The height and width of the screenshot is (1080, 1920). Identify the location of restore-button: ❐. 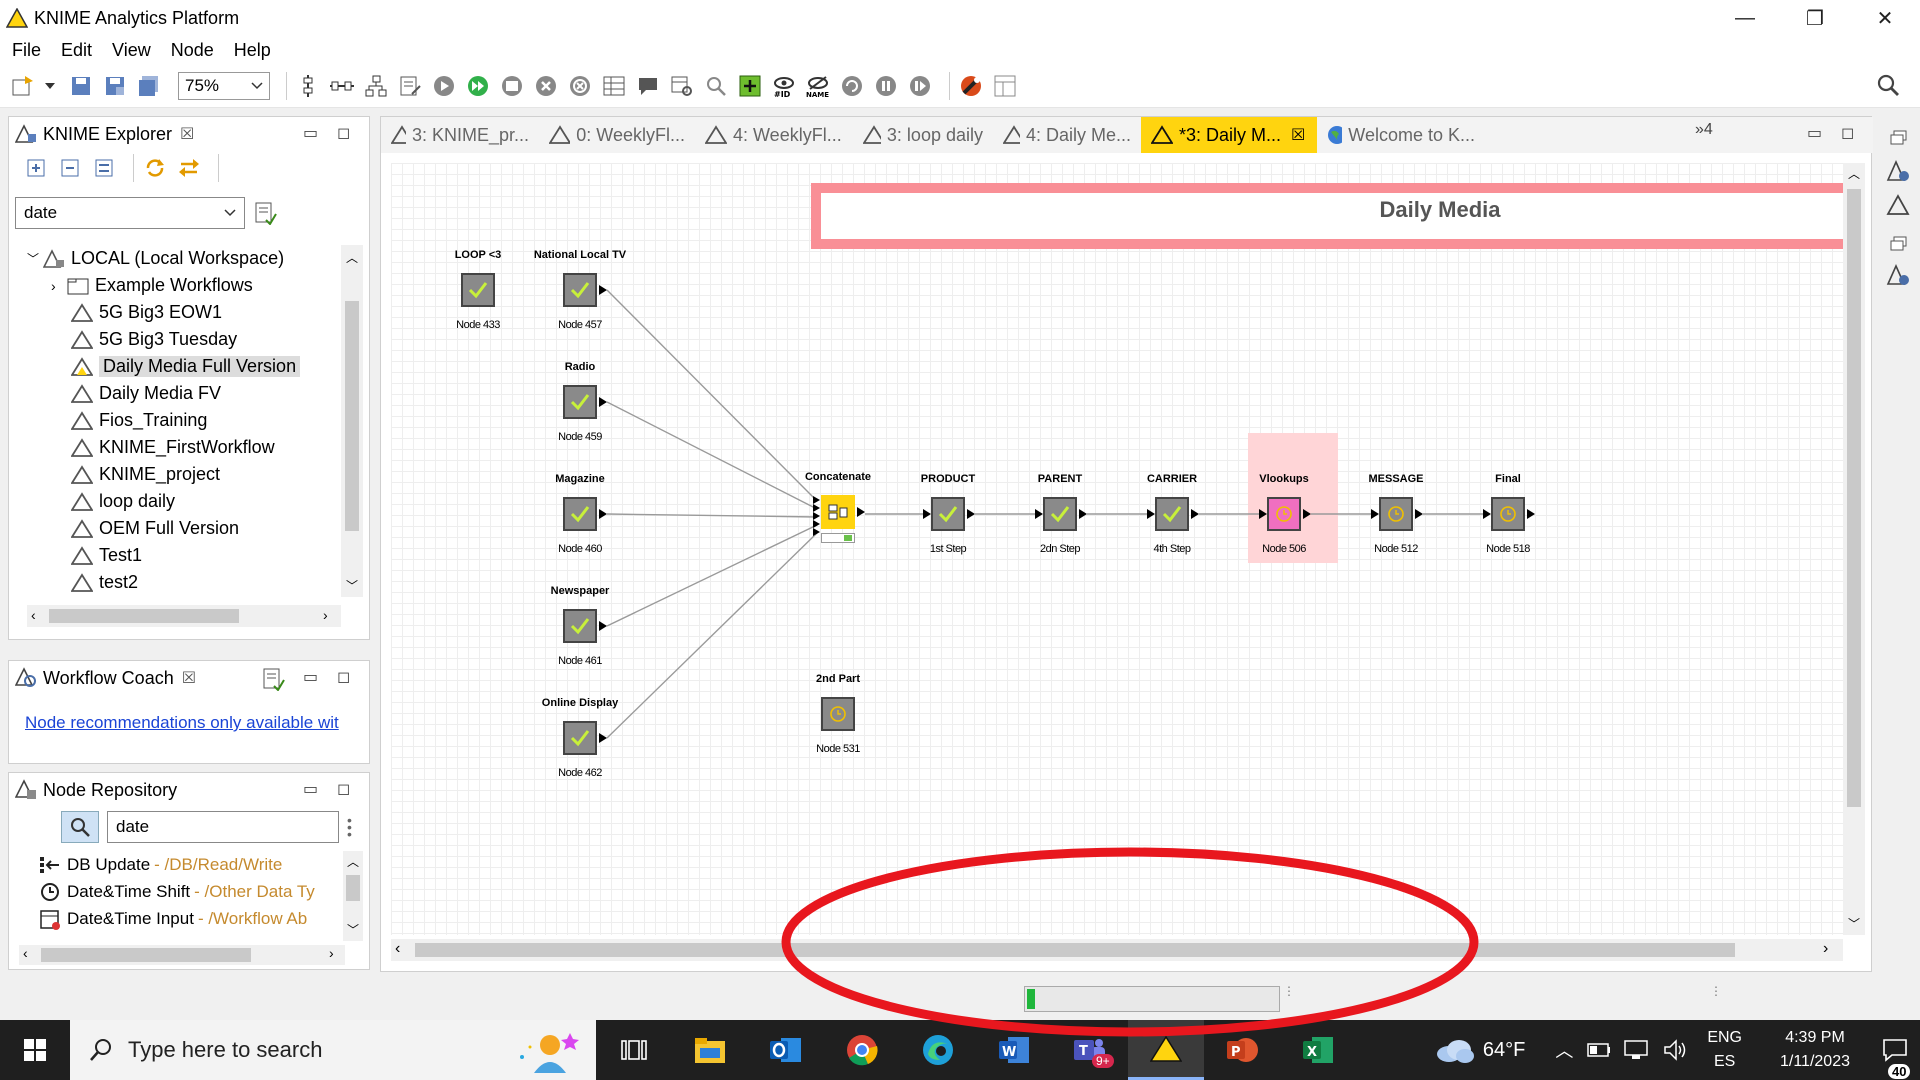
(1815, 18).